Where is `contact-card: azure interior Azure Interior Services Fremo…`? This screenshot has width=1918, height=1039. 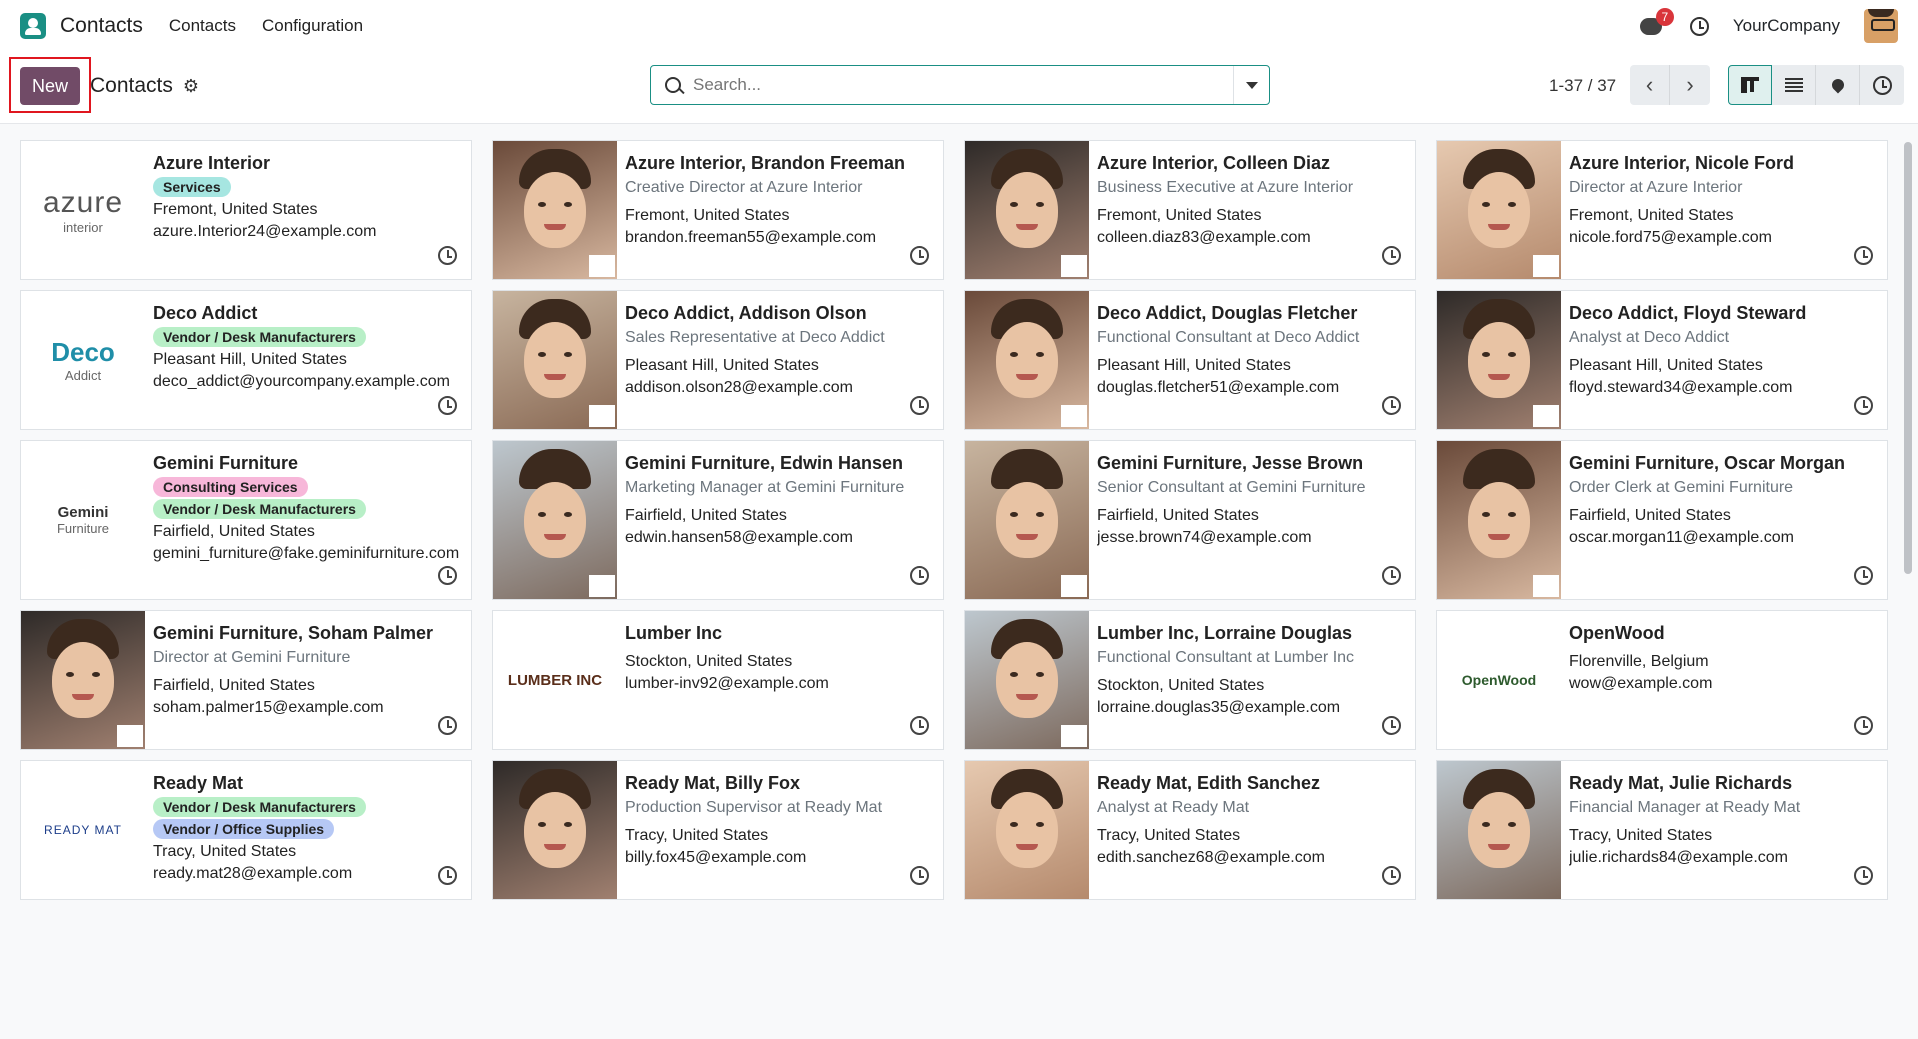 contact-card: azure interior Azure Interior Services Fremo… is located at coordinates (246, 210).